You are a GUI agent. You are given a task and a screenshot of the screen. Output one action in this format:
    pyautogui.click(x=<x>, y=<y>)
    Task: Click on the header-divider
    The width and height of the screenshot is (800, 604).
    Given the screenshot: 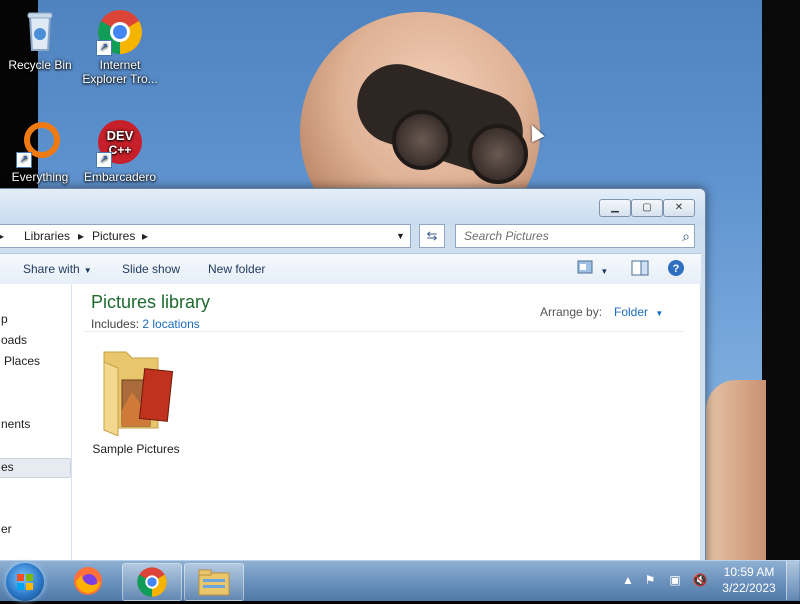 What is the action you would take?
    pyautogui.click(x=384, y=331)
    